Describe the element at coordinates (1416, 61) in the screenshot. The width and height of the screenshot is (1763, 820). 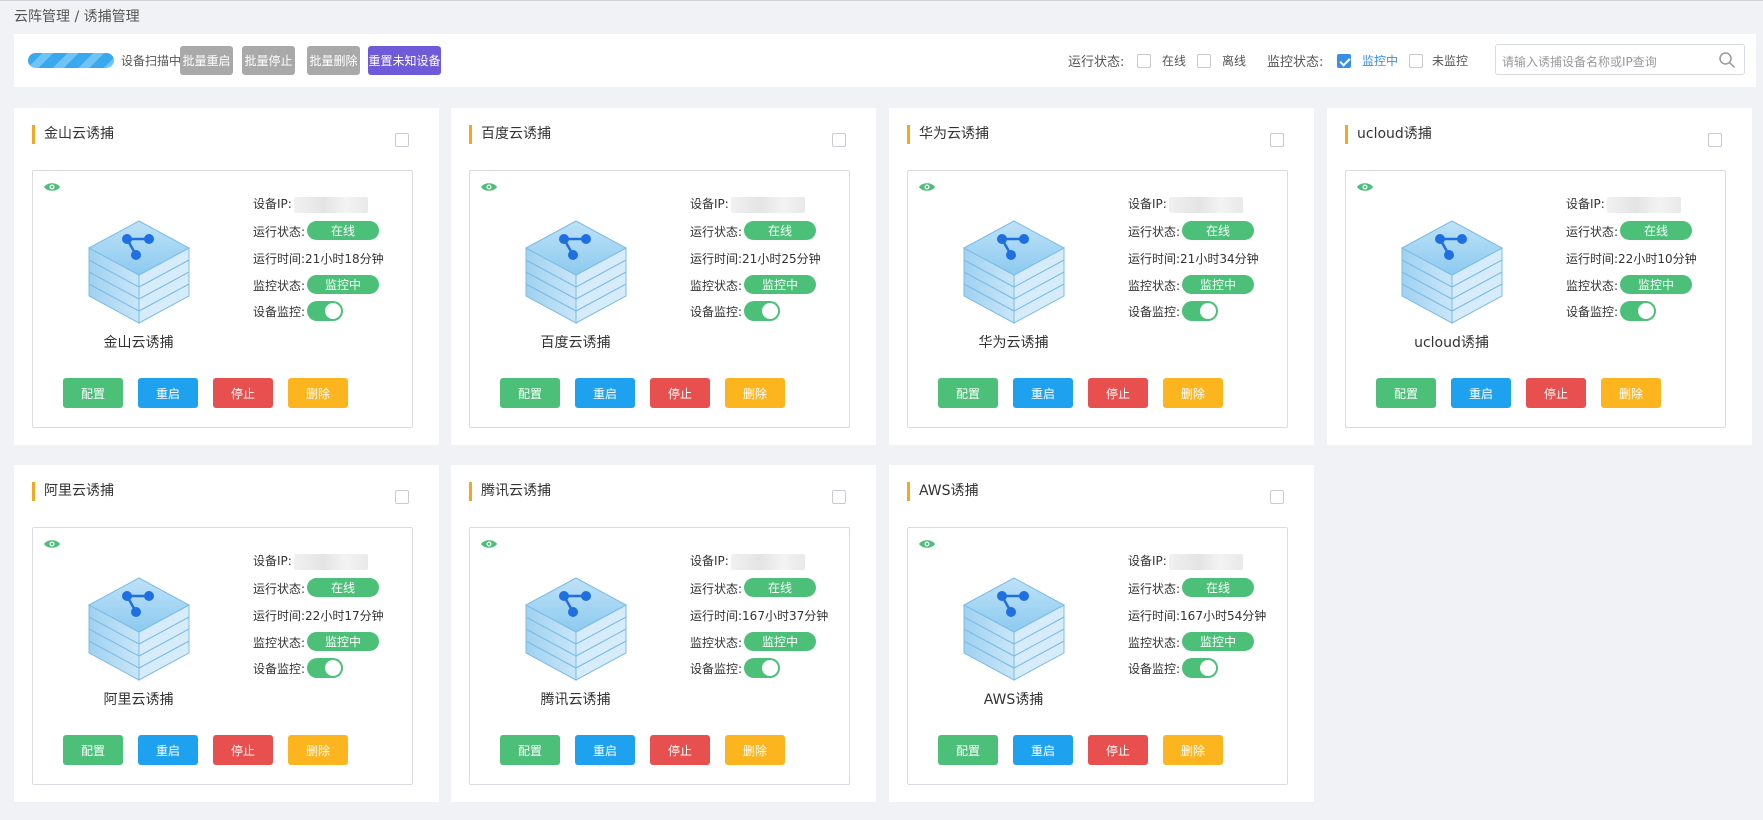
I see `unmonitored-filter-checkbox` at that location.